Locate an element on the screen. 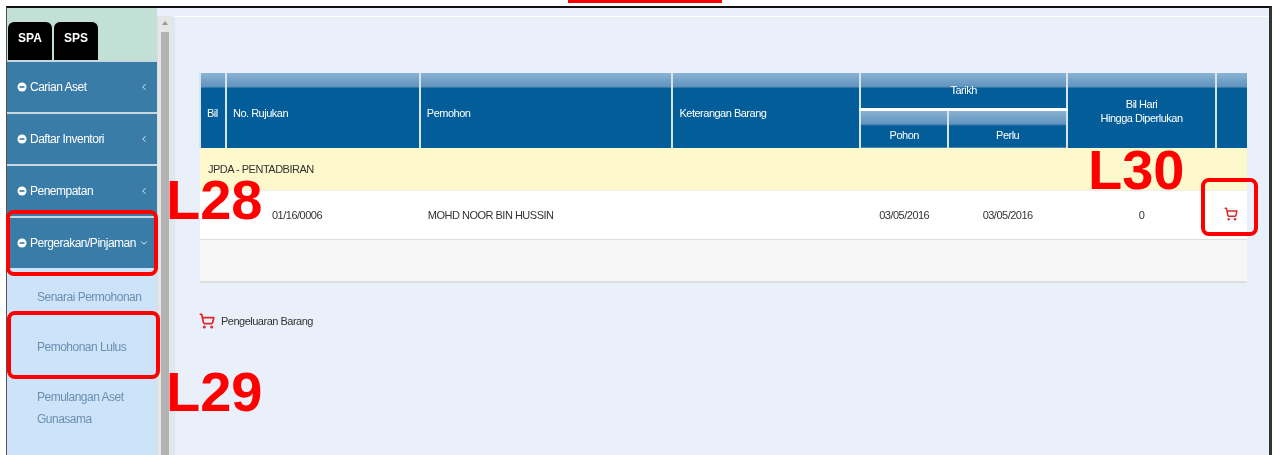  submenu-item: Pemohonan Lulus is located at coordinates (82, 347).